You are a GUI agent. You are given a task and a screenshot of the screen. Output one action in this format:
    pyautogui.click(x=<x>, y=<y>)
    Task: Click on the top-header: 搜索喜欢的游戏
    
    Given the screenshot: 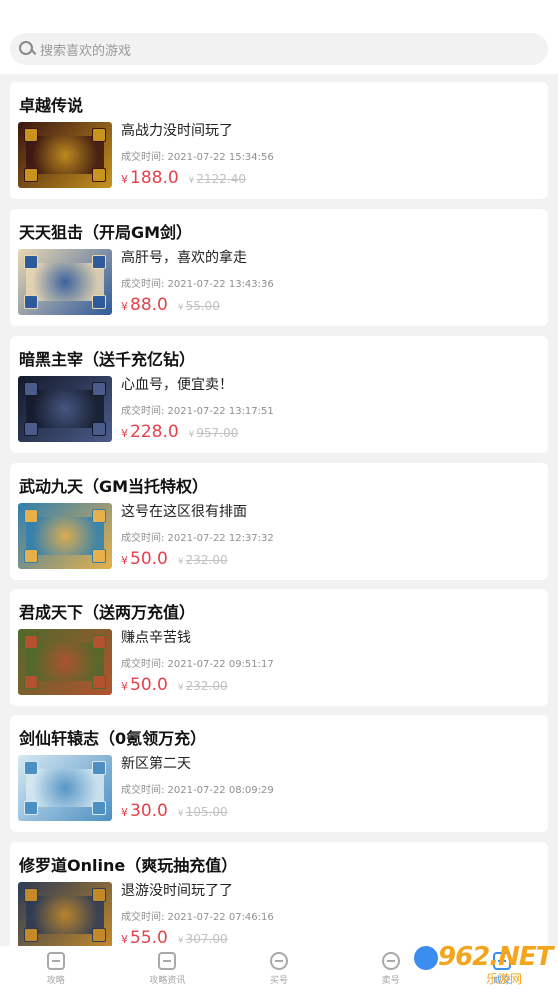 What is the action you would take?
    pyautogui.click(x=279, y=37)
    